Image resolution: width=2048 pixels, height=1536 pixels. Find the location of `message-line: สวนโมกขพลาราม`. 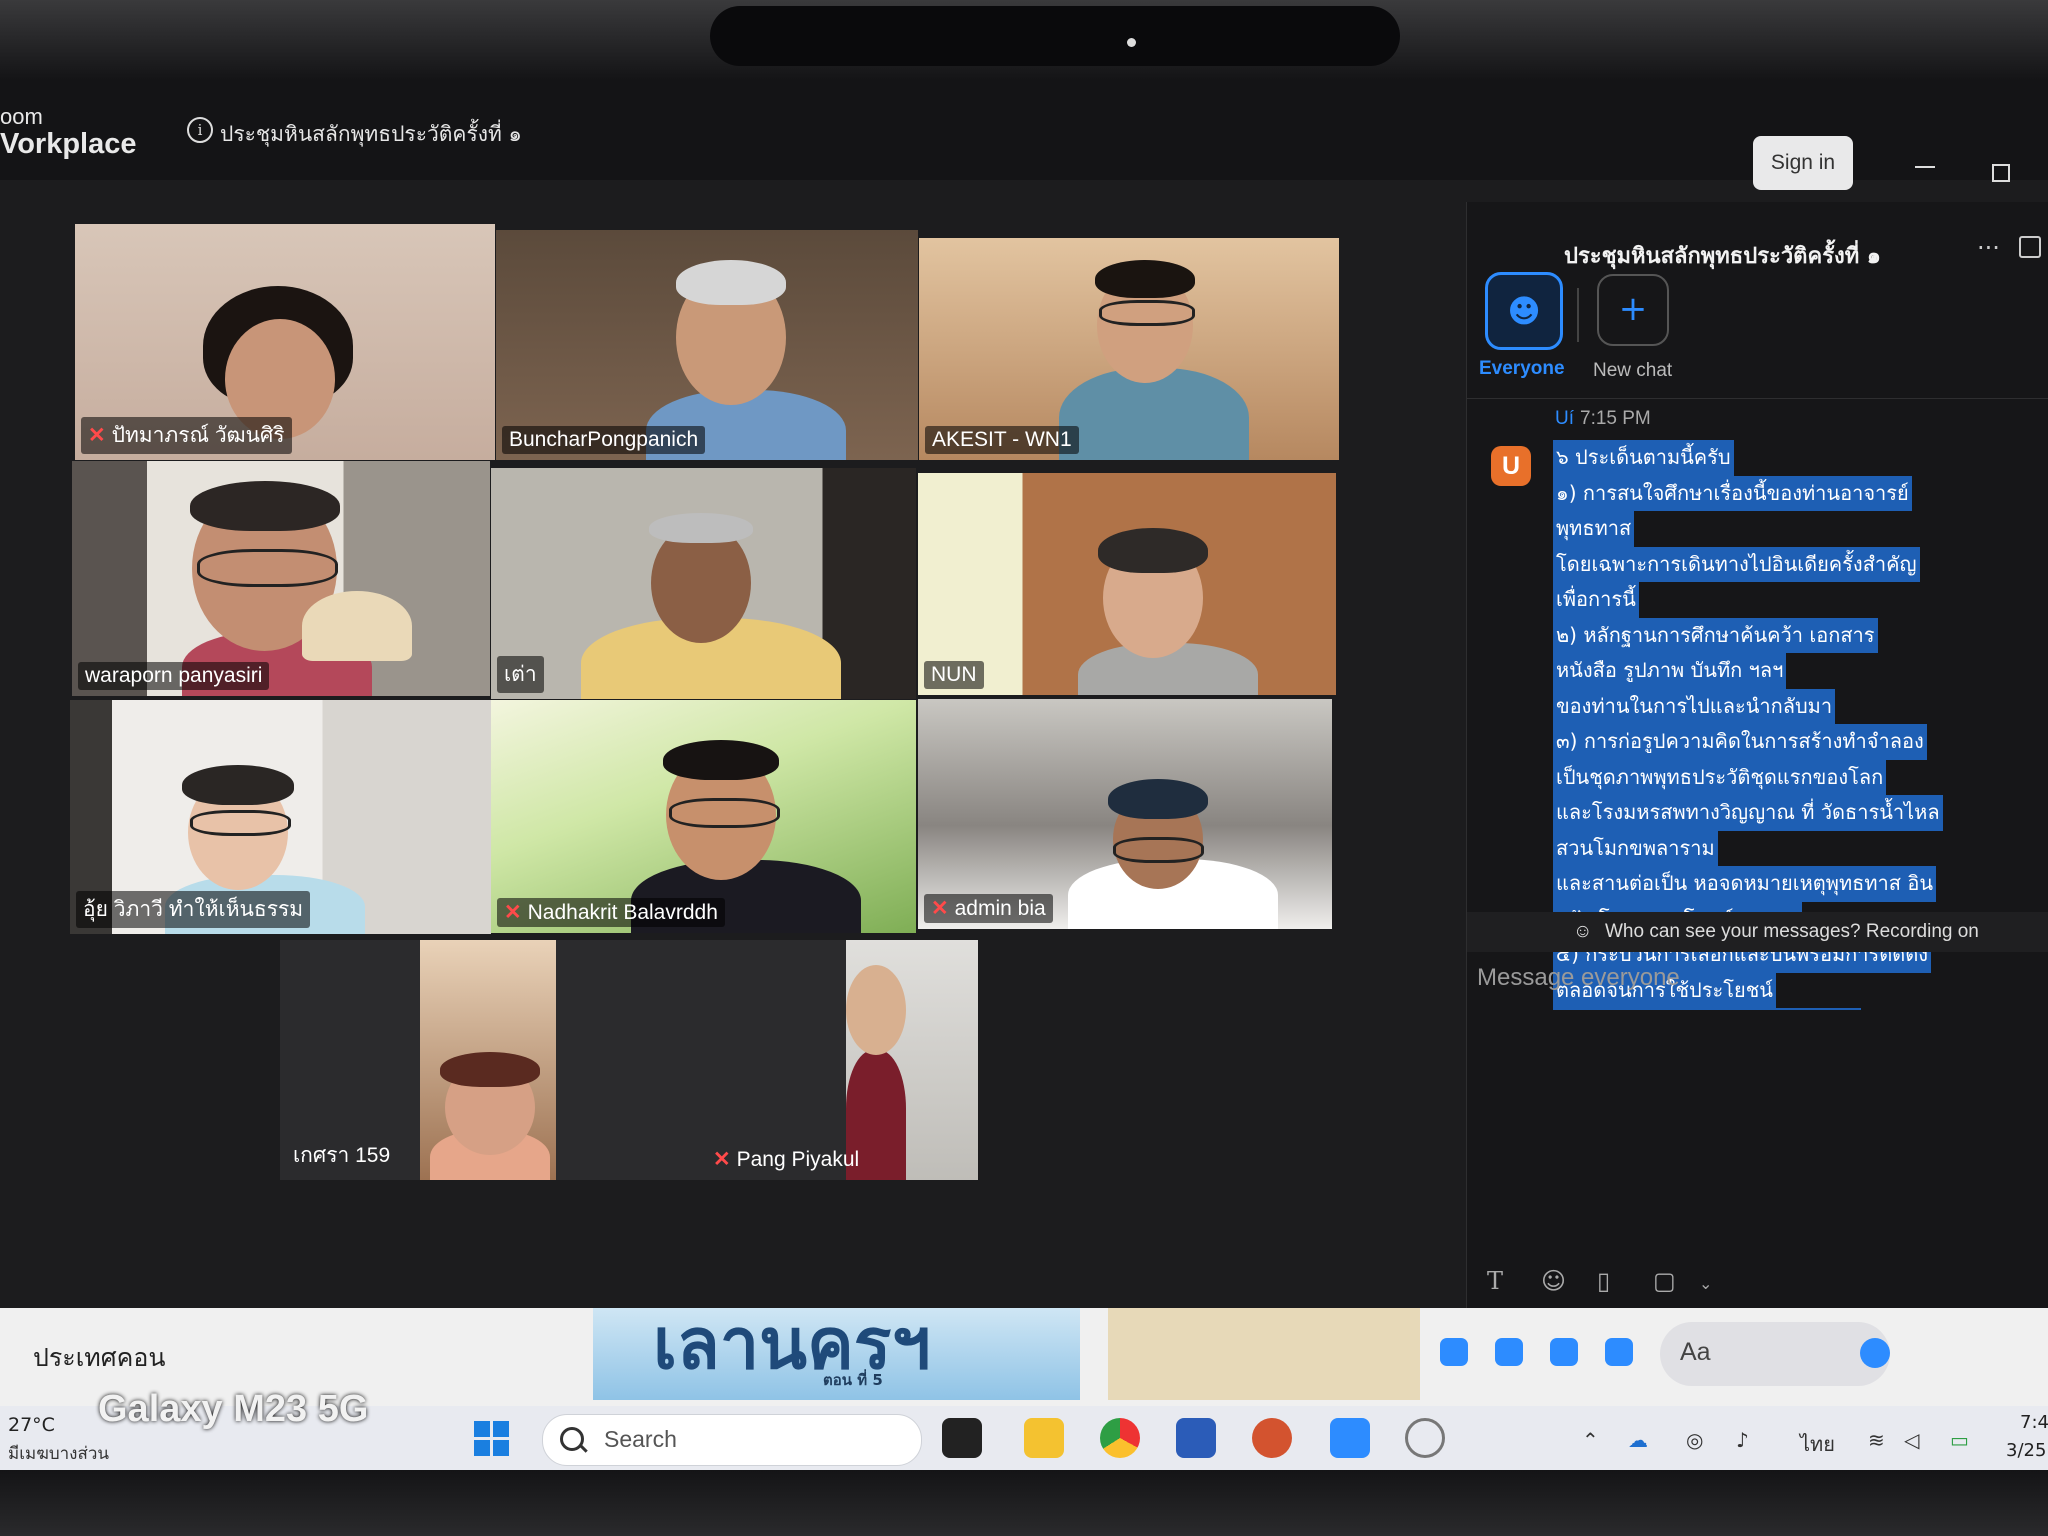

message-line: สวนโมกขพลาราม is located at coordinates (1635, 848).